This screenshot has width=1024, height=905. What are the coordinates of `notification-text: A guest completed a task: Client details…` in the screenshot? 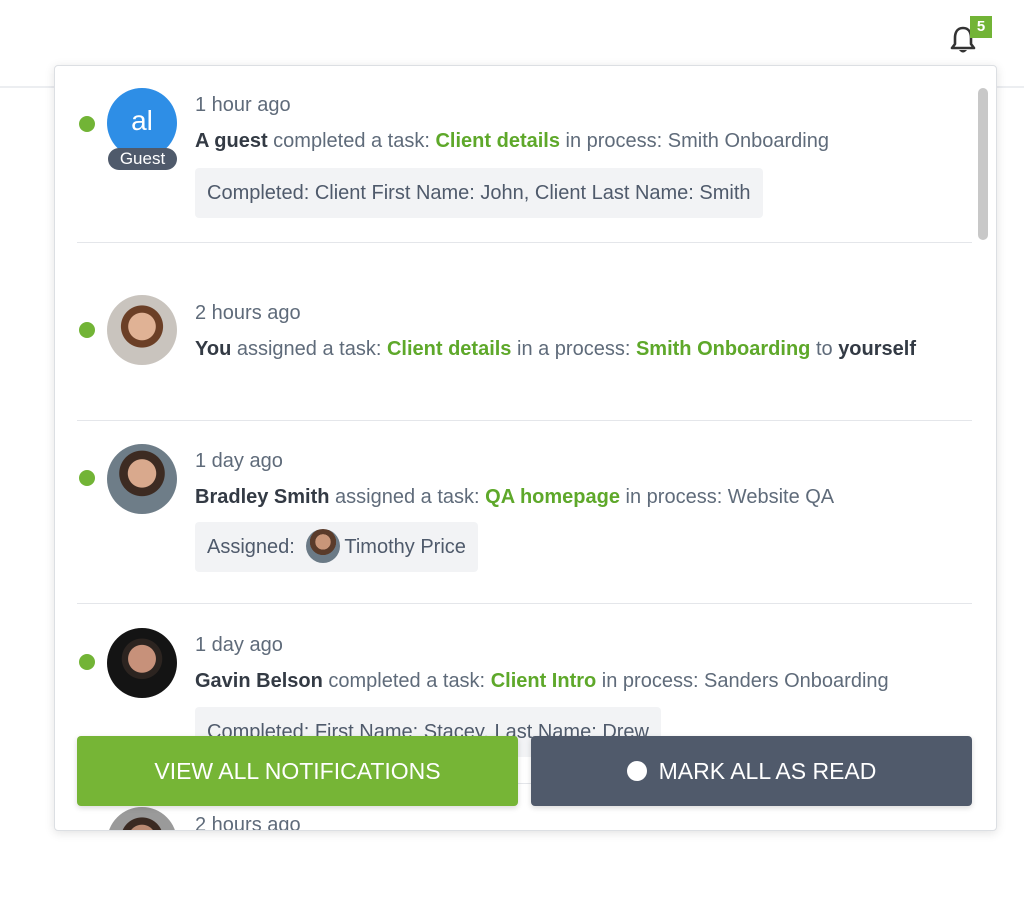 It's located at (512, 141).